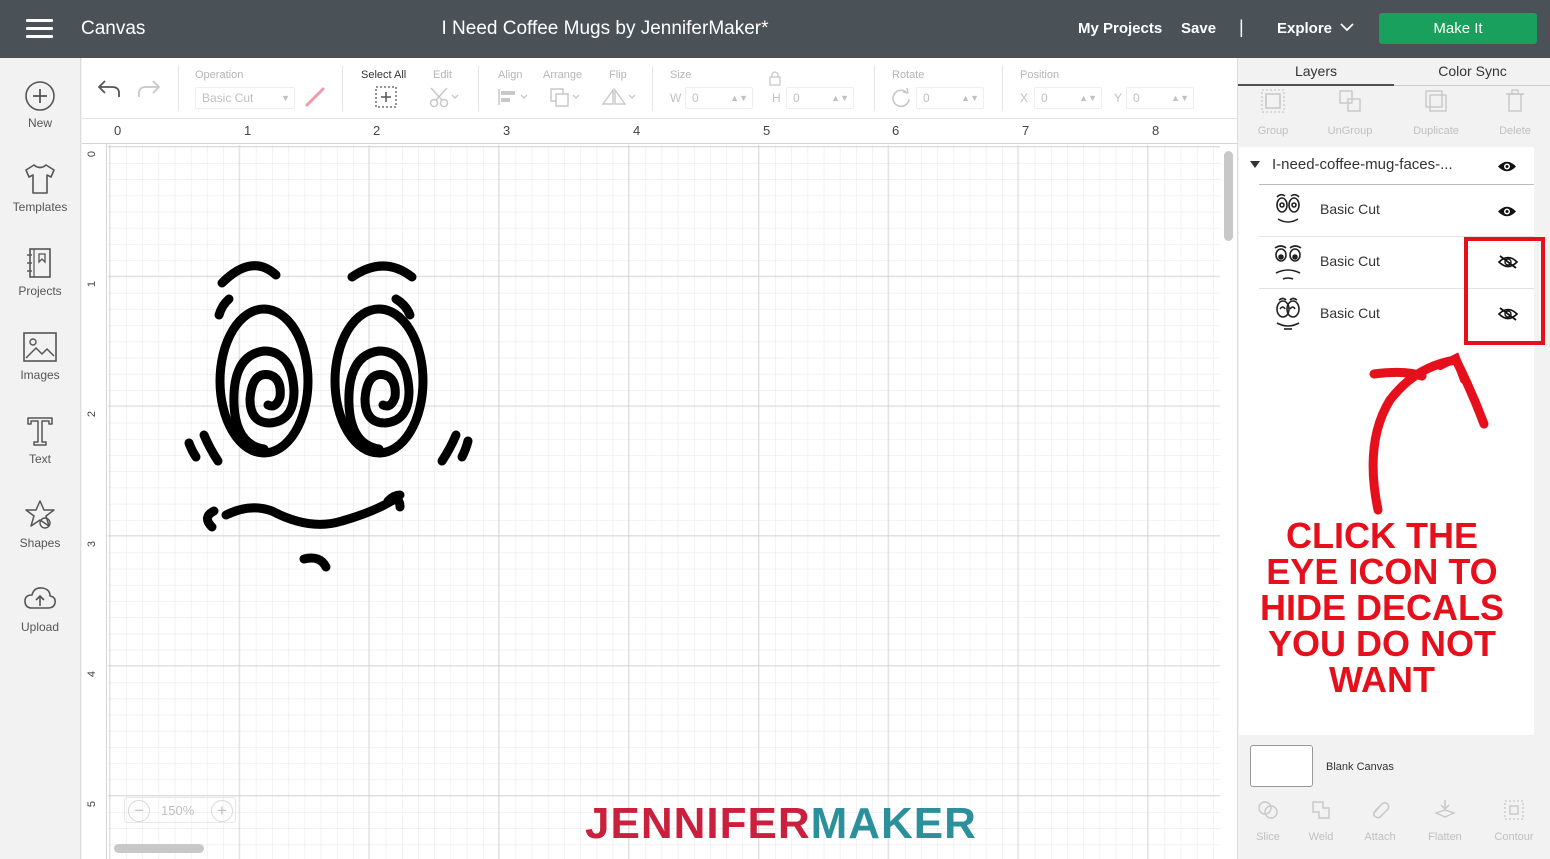 This screenshot has height=859, width=1550. What do you see at coordinates (1268, 810) in the screenshot?
I see `slice-icon` at bounding box center [1268, 810].